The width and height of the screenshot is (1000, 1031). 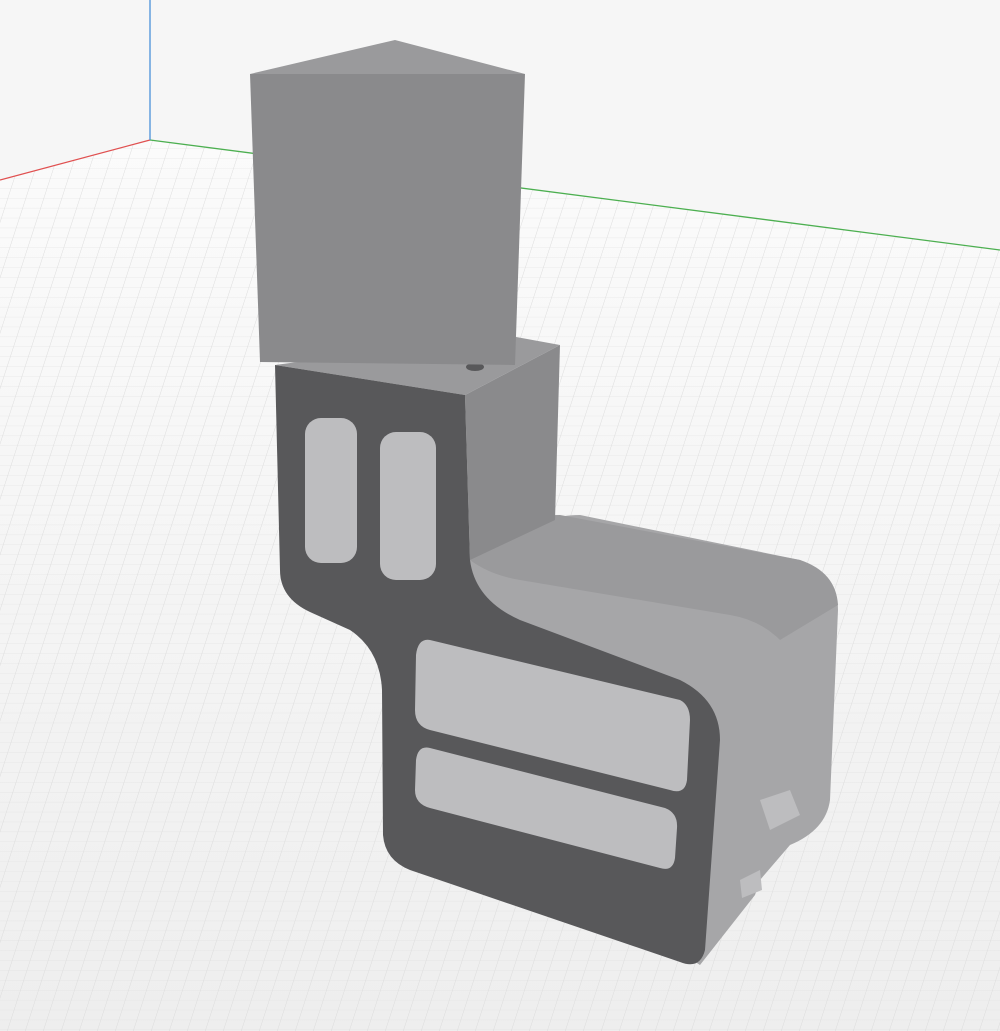 I want to click on prism-front, so click(x=387, y=219).